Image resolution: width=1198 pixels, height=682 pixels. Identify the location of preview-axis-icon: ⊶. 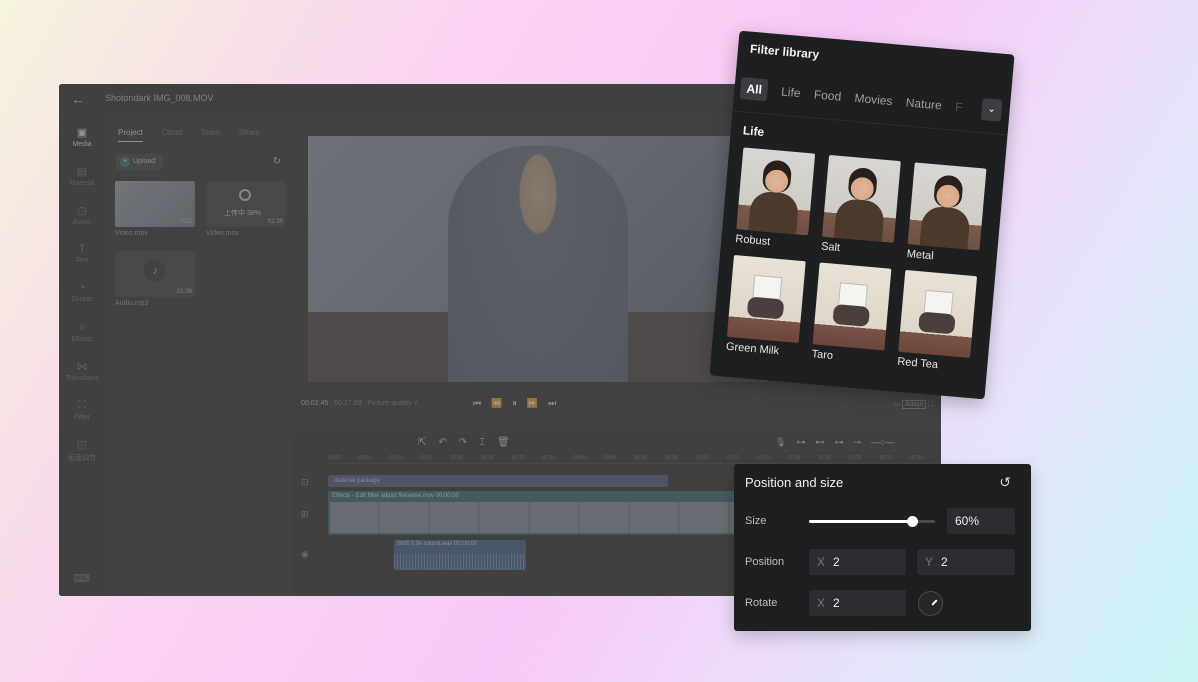
(838, 442).